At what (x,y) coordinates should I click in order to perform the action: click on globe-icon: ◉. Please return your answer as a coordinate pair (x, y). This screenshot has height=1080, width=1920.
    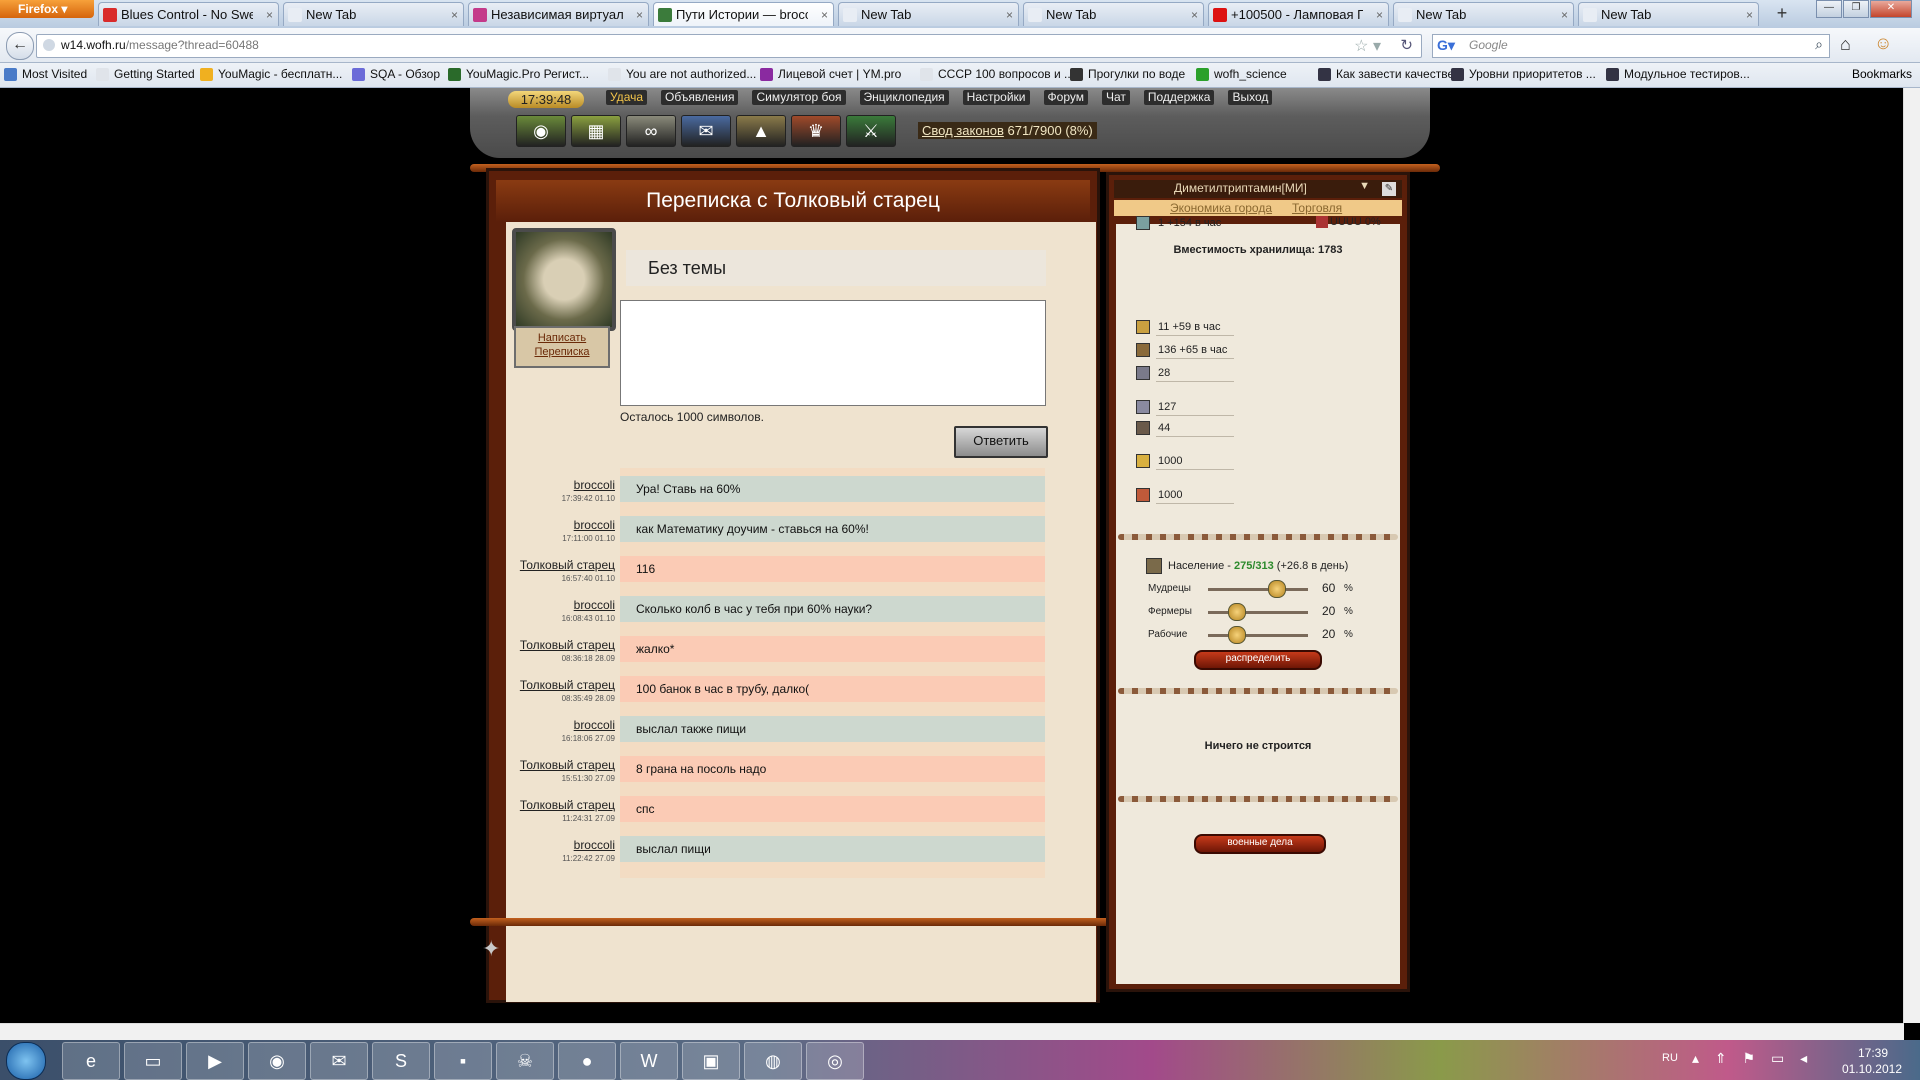
    Looking at the image, I should click on (541, 131).